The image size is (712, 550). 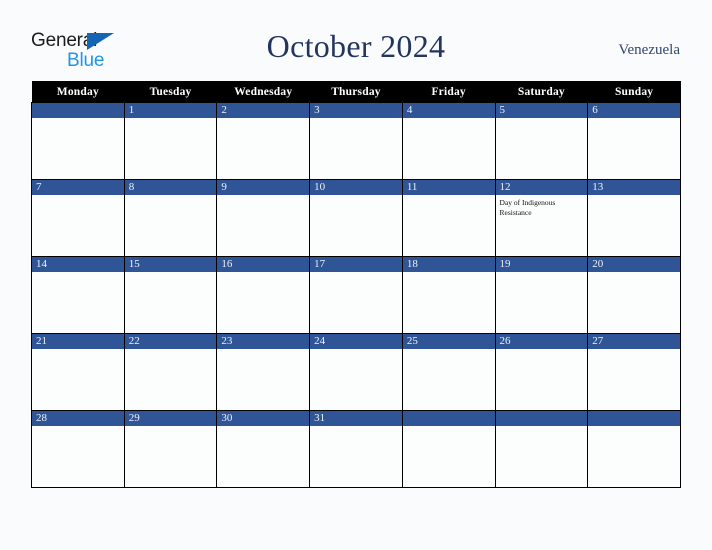 What do you see at coordinates (541, 295) in the screenshot?
I see `calendar-day-cell: 19` at bounding box center [541, 295].